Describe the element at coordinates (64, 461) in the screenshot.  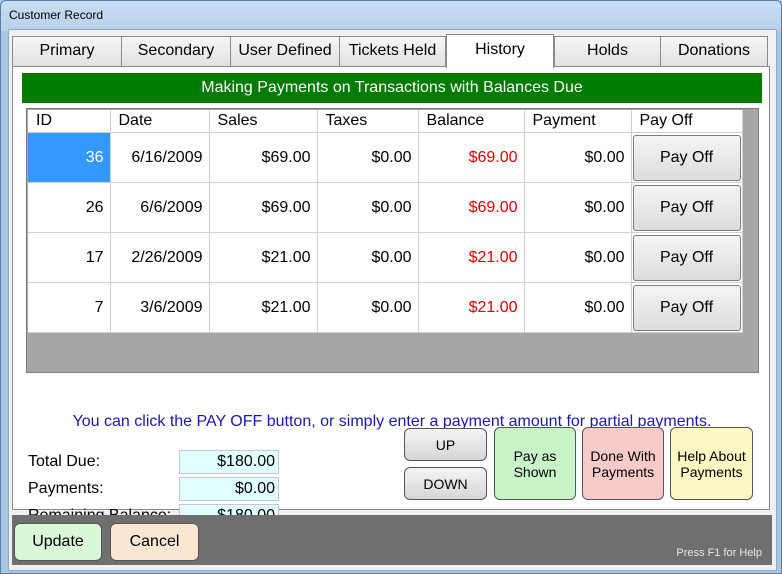
I see `total-due-label: Total Due:` at that location.